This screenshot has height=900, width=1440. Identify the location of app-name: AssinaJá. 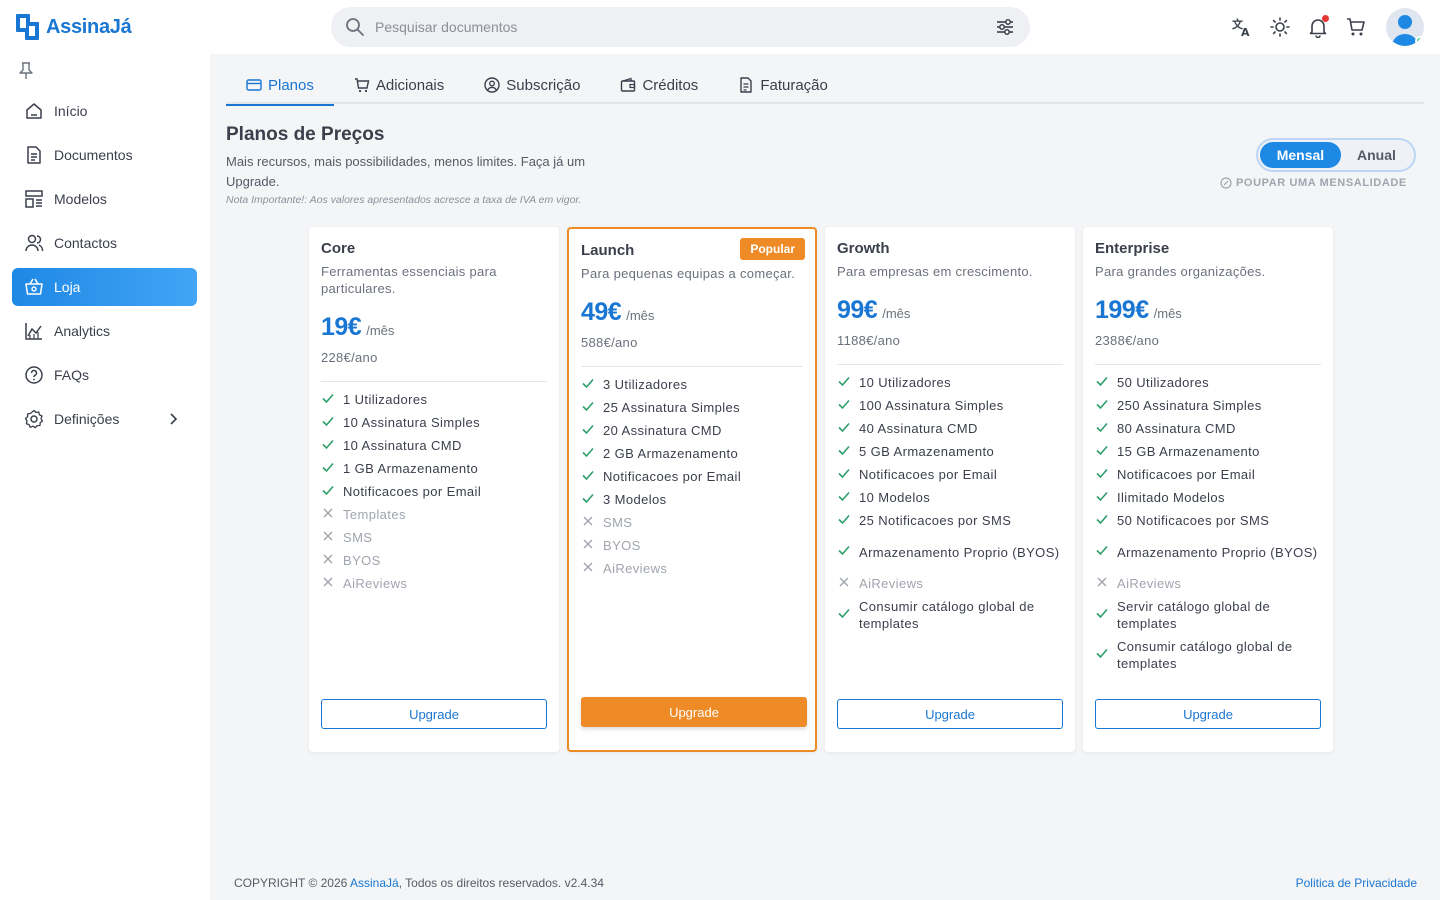
(89, 26).